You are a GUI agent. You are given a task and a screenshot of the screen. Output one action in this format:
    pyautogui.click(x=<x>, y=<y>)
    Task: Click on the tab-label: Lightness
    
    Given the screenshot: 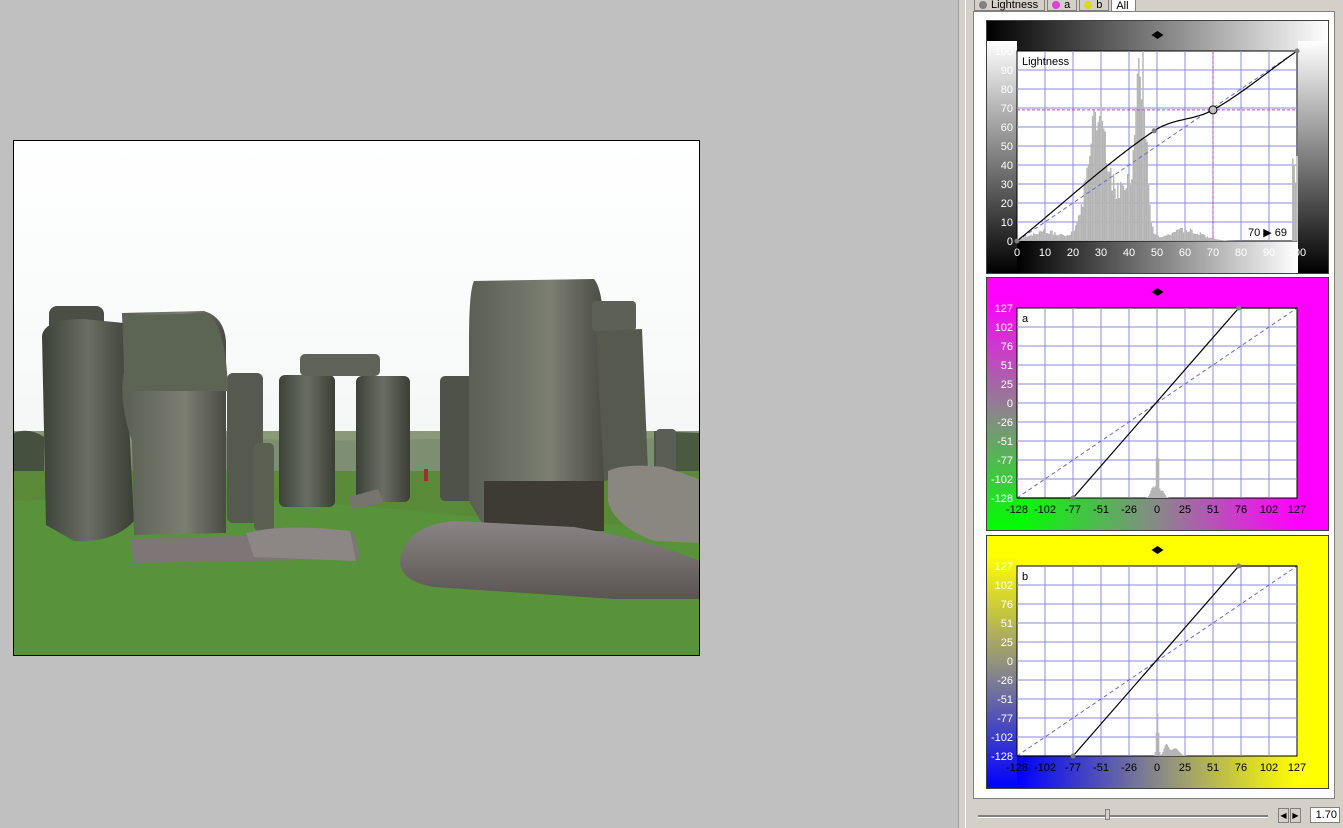 What is the action you would take?
    pyautogui.click(x=1015, y=5)
    